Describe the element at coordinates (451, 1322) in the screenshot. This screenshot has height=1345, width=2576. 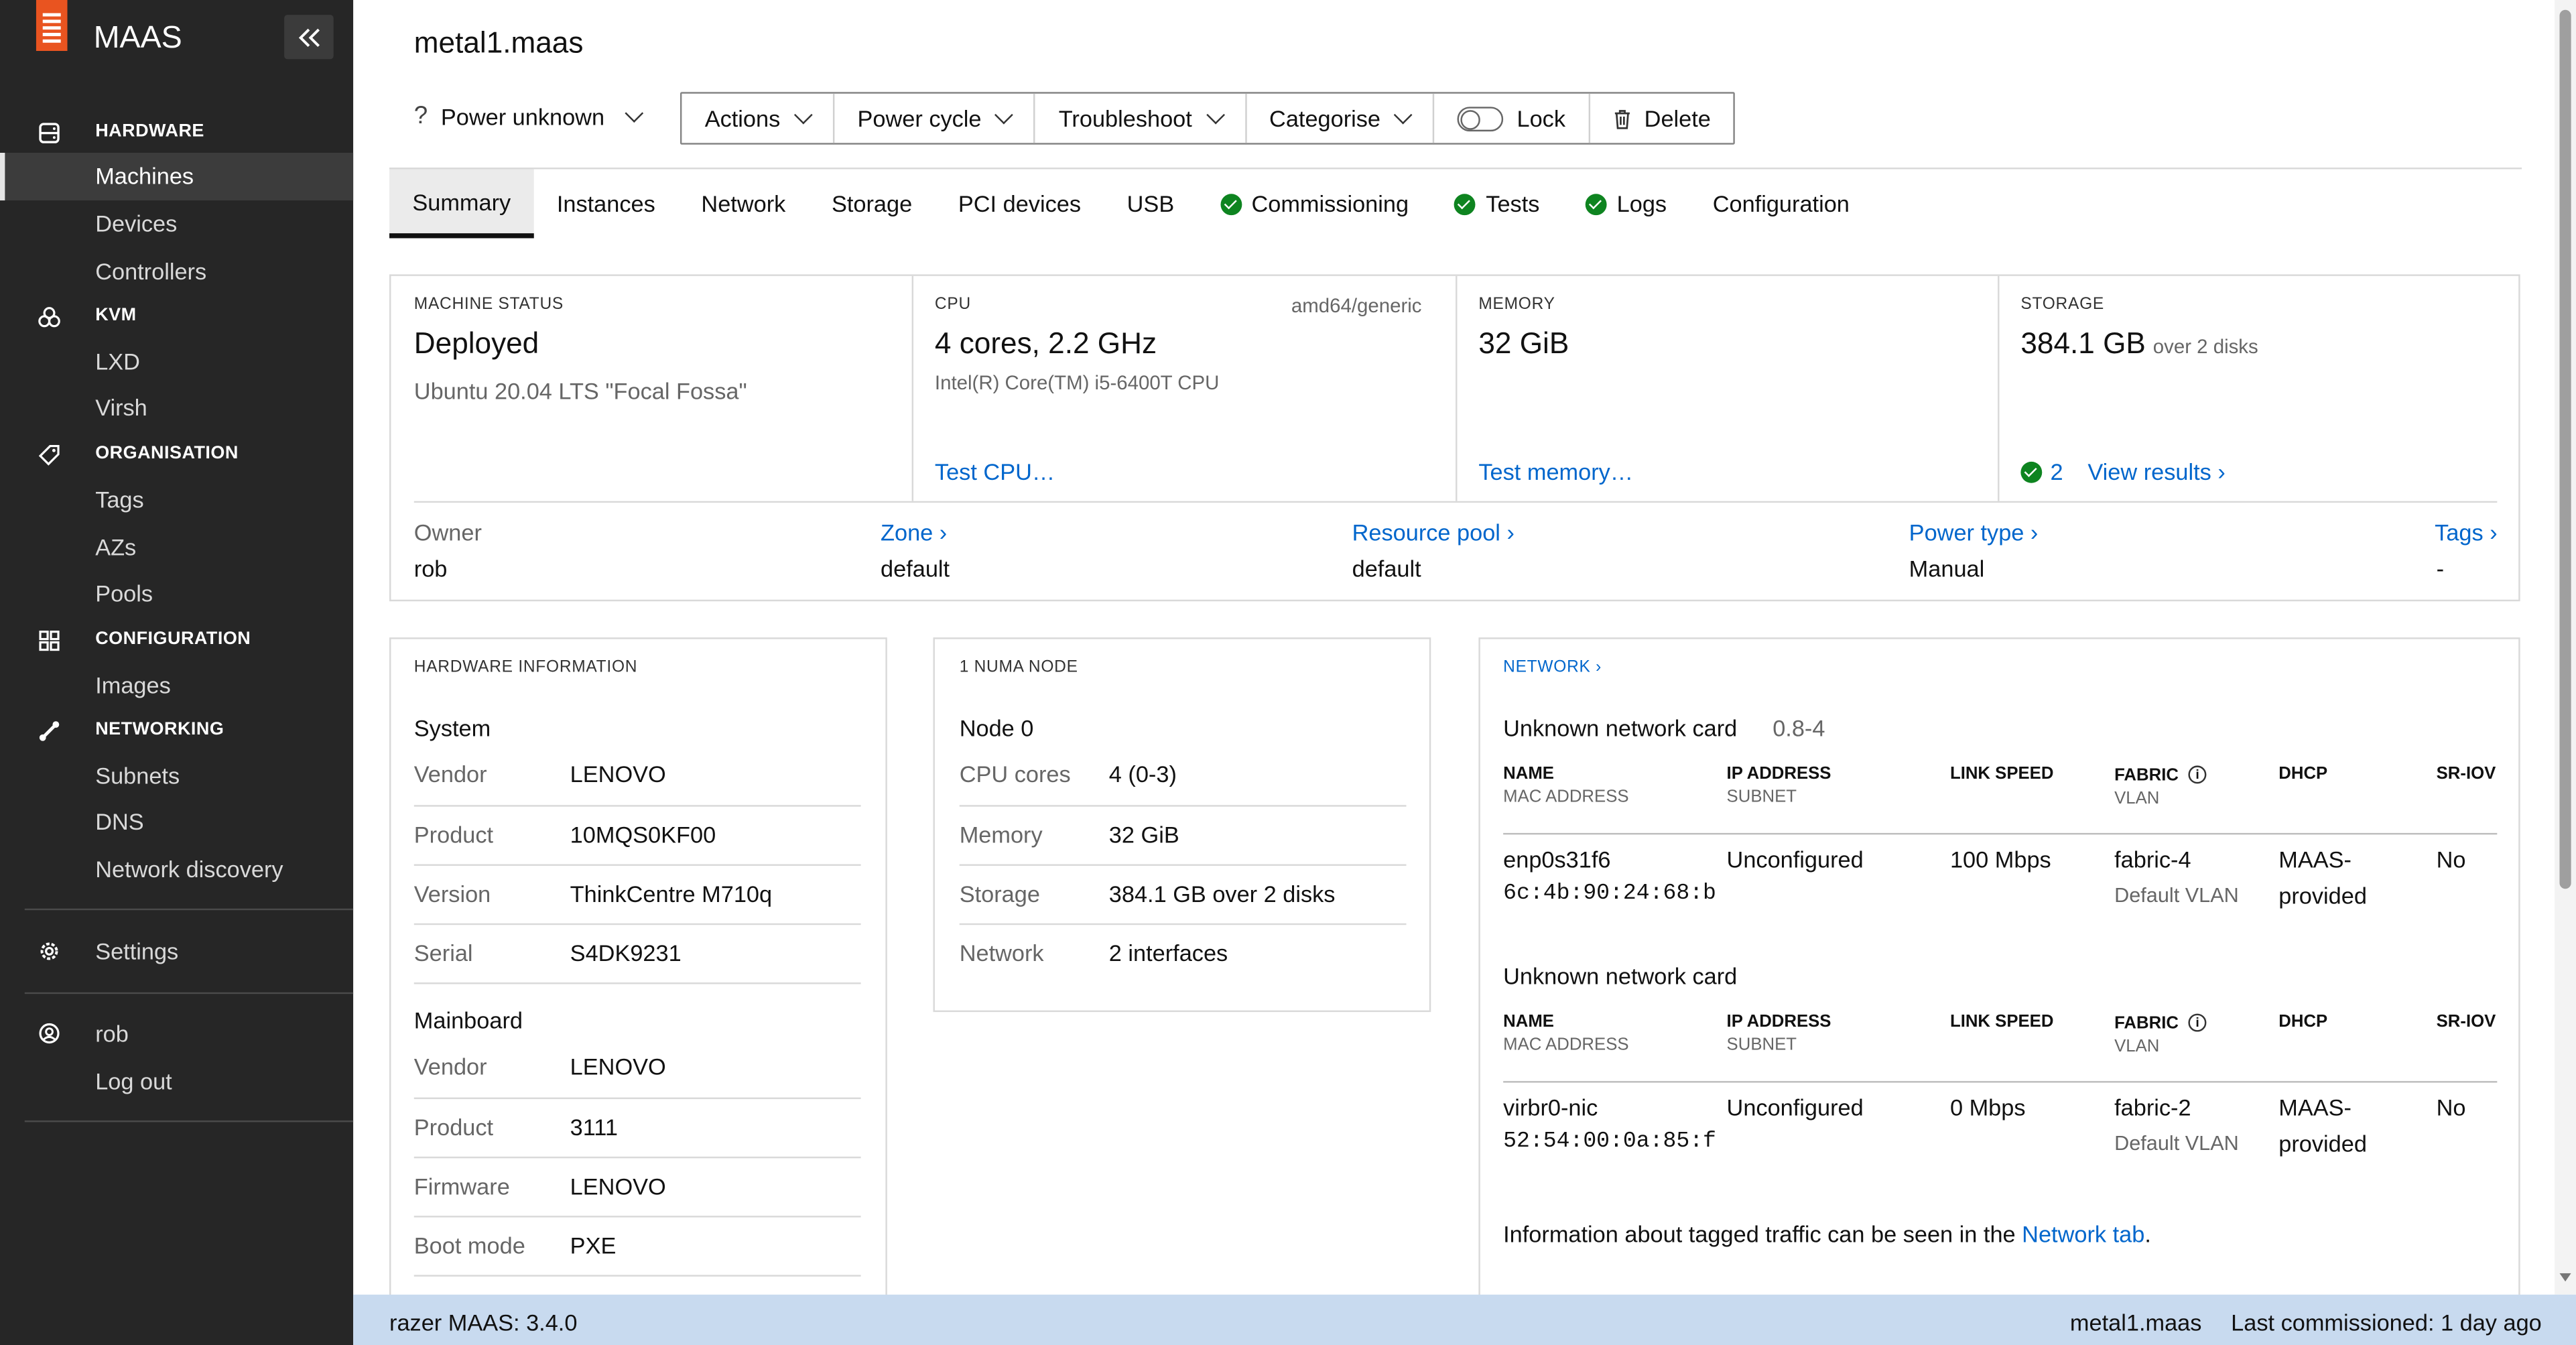
I see `footer-host-name: razer MAAS` at that location.